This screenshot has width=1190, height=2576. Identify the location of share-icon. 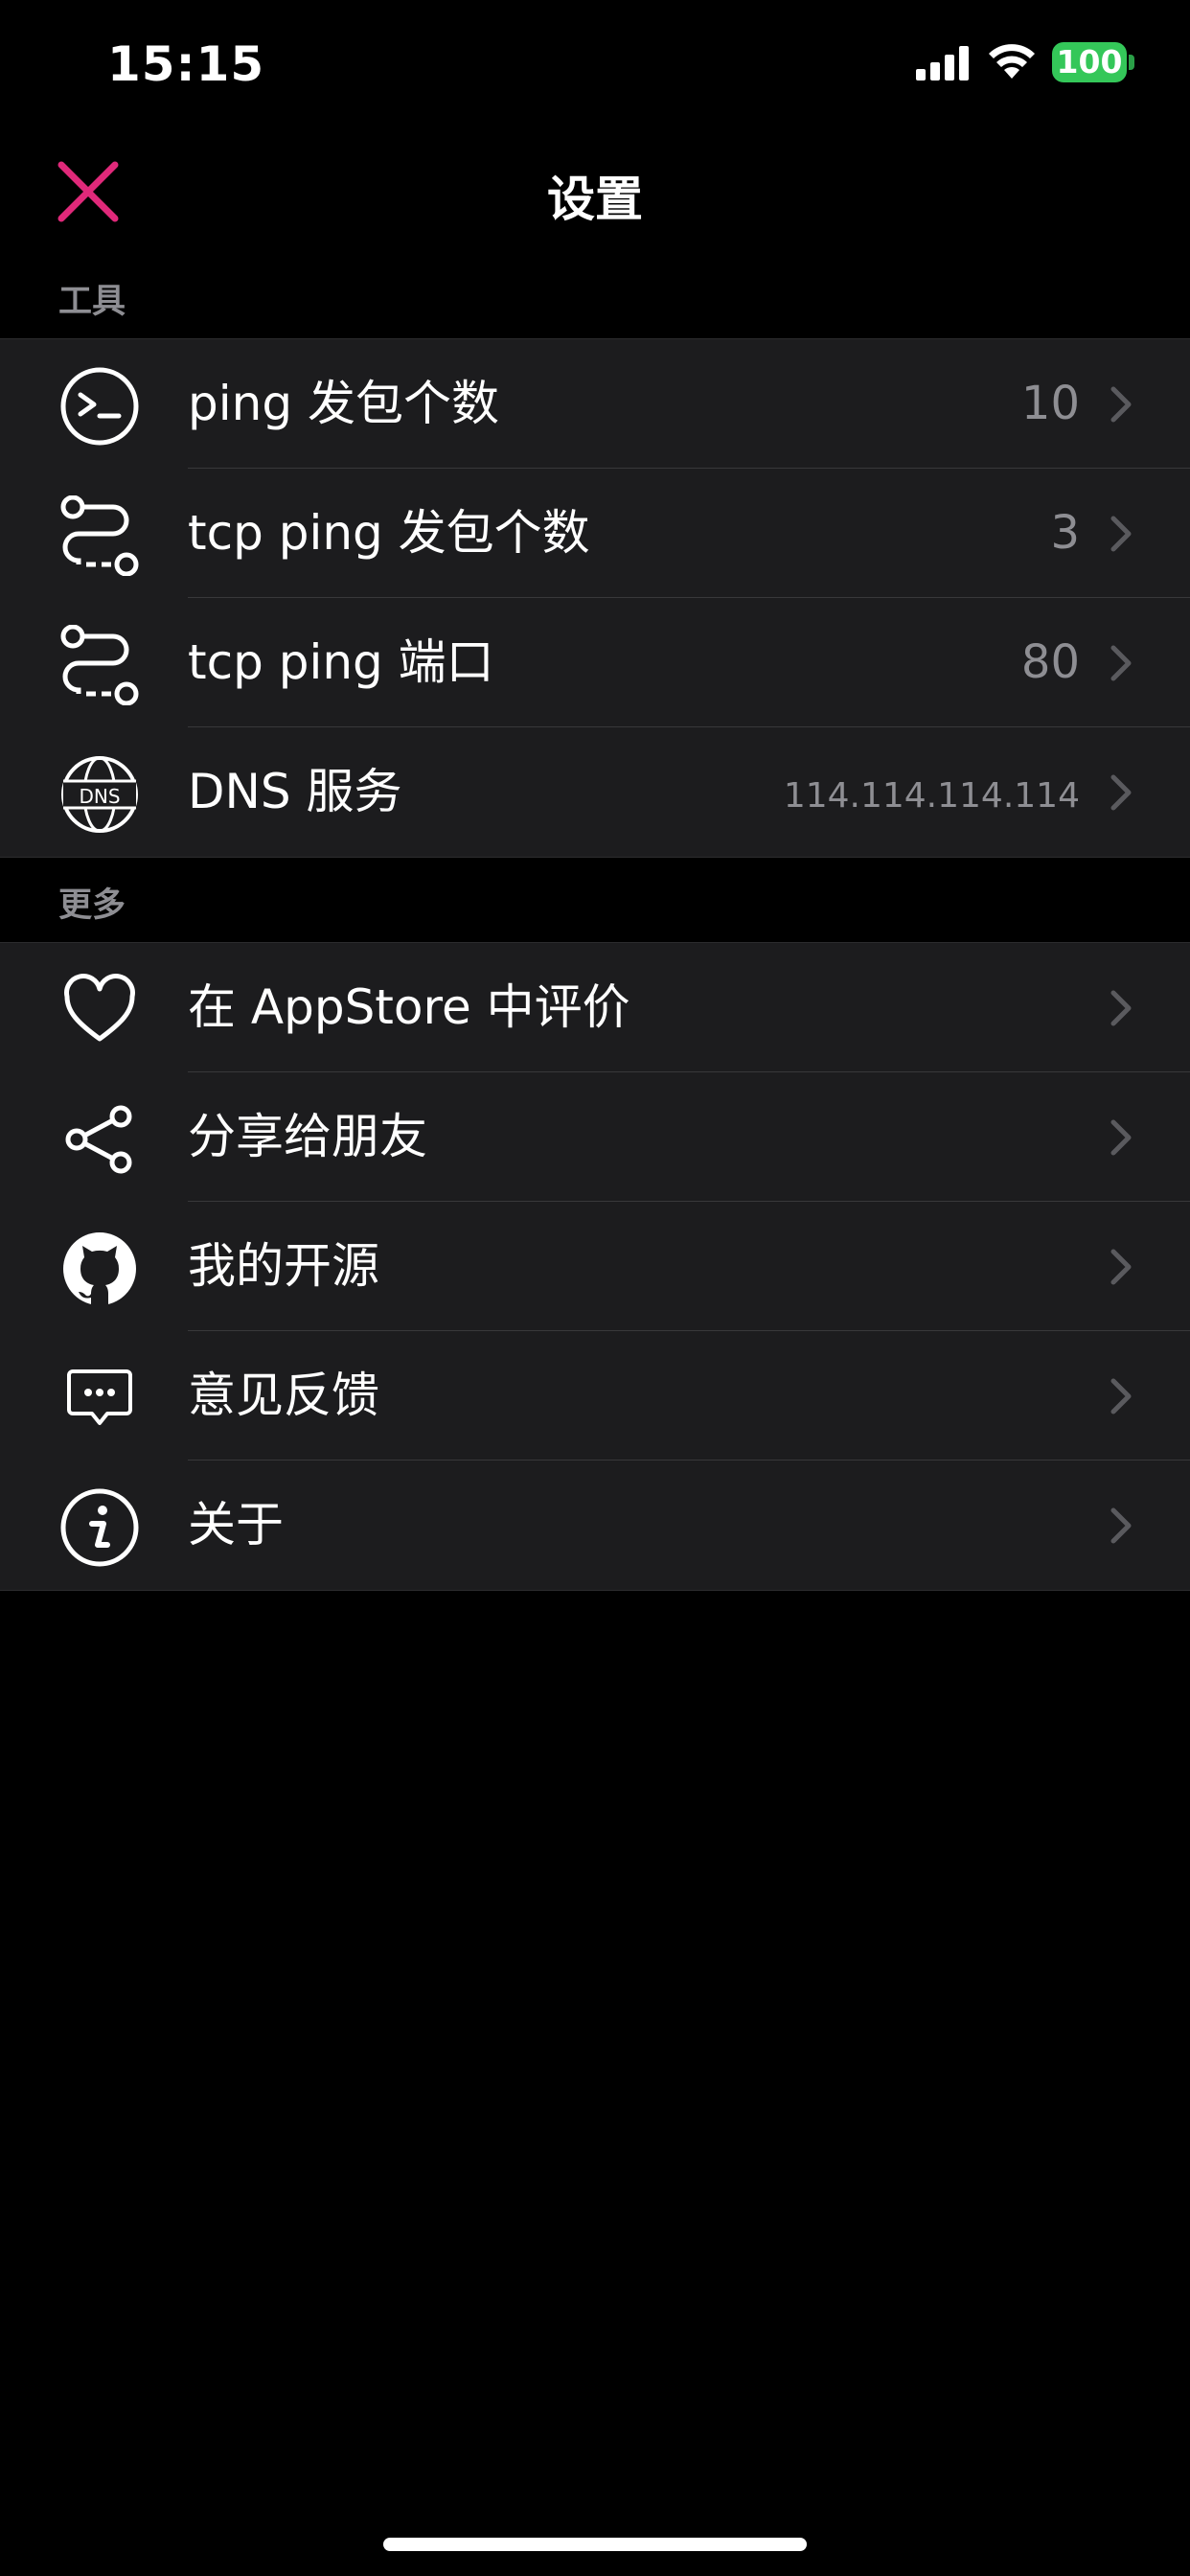
(99, 1139).